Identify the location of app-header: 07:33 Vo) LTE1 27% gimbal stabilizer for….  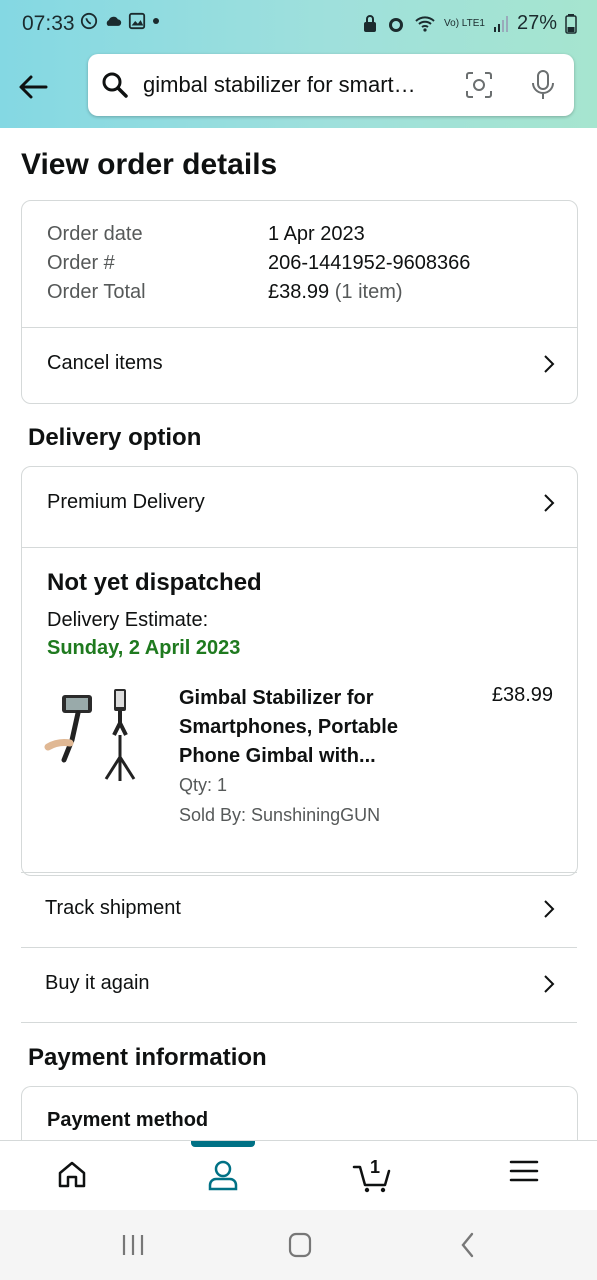
(298, 64).